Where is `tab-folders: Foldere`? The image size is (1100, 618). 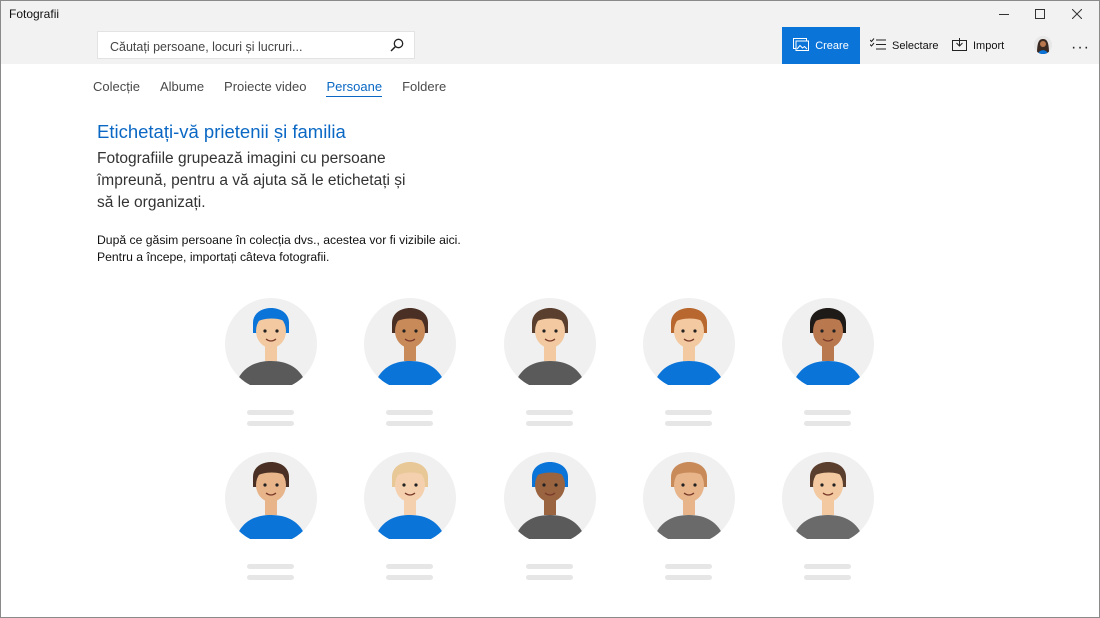 tab-folders: Foldere is located at coordinates (424, 88).